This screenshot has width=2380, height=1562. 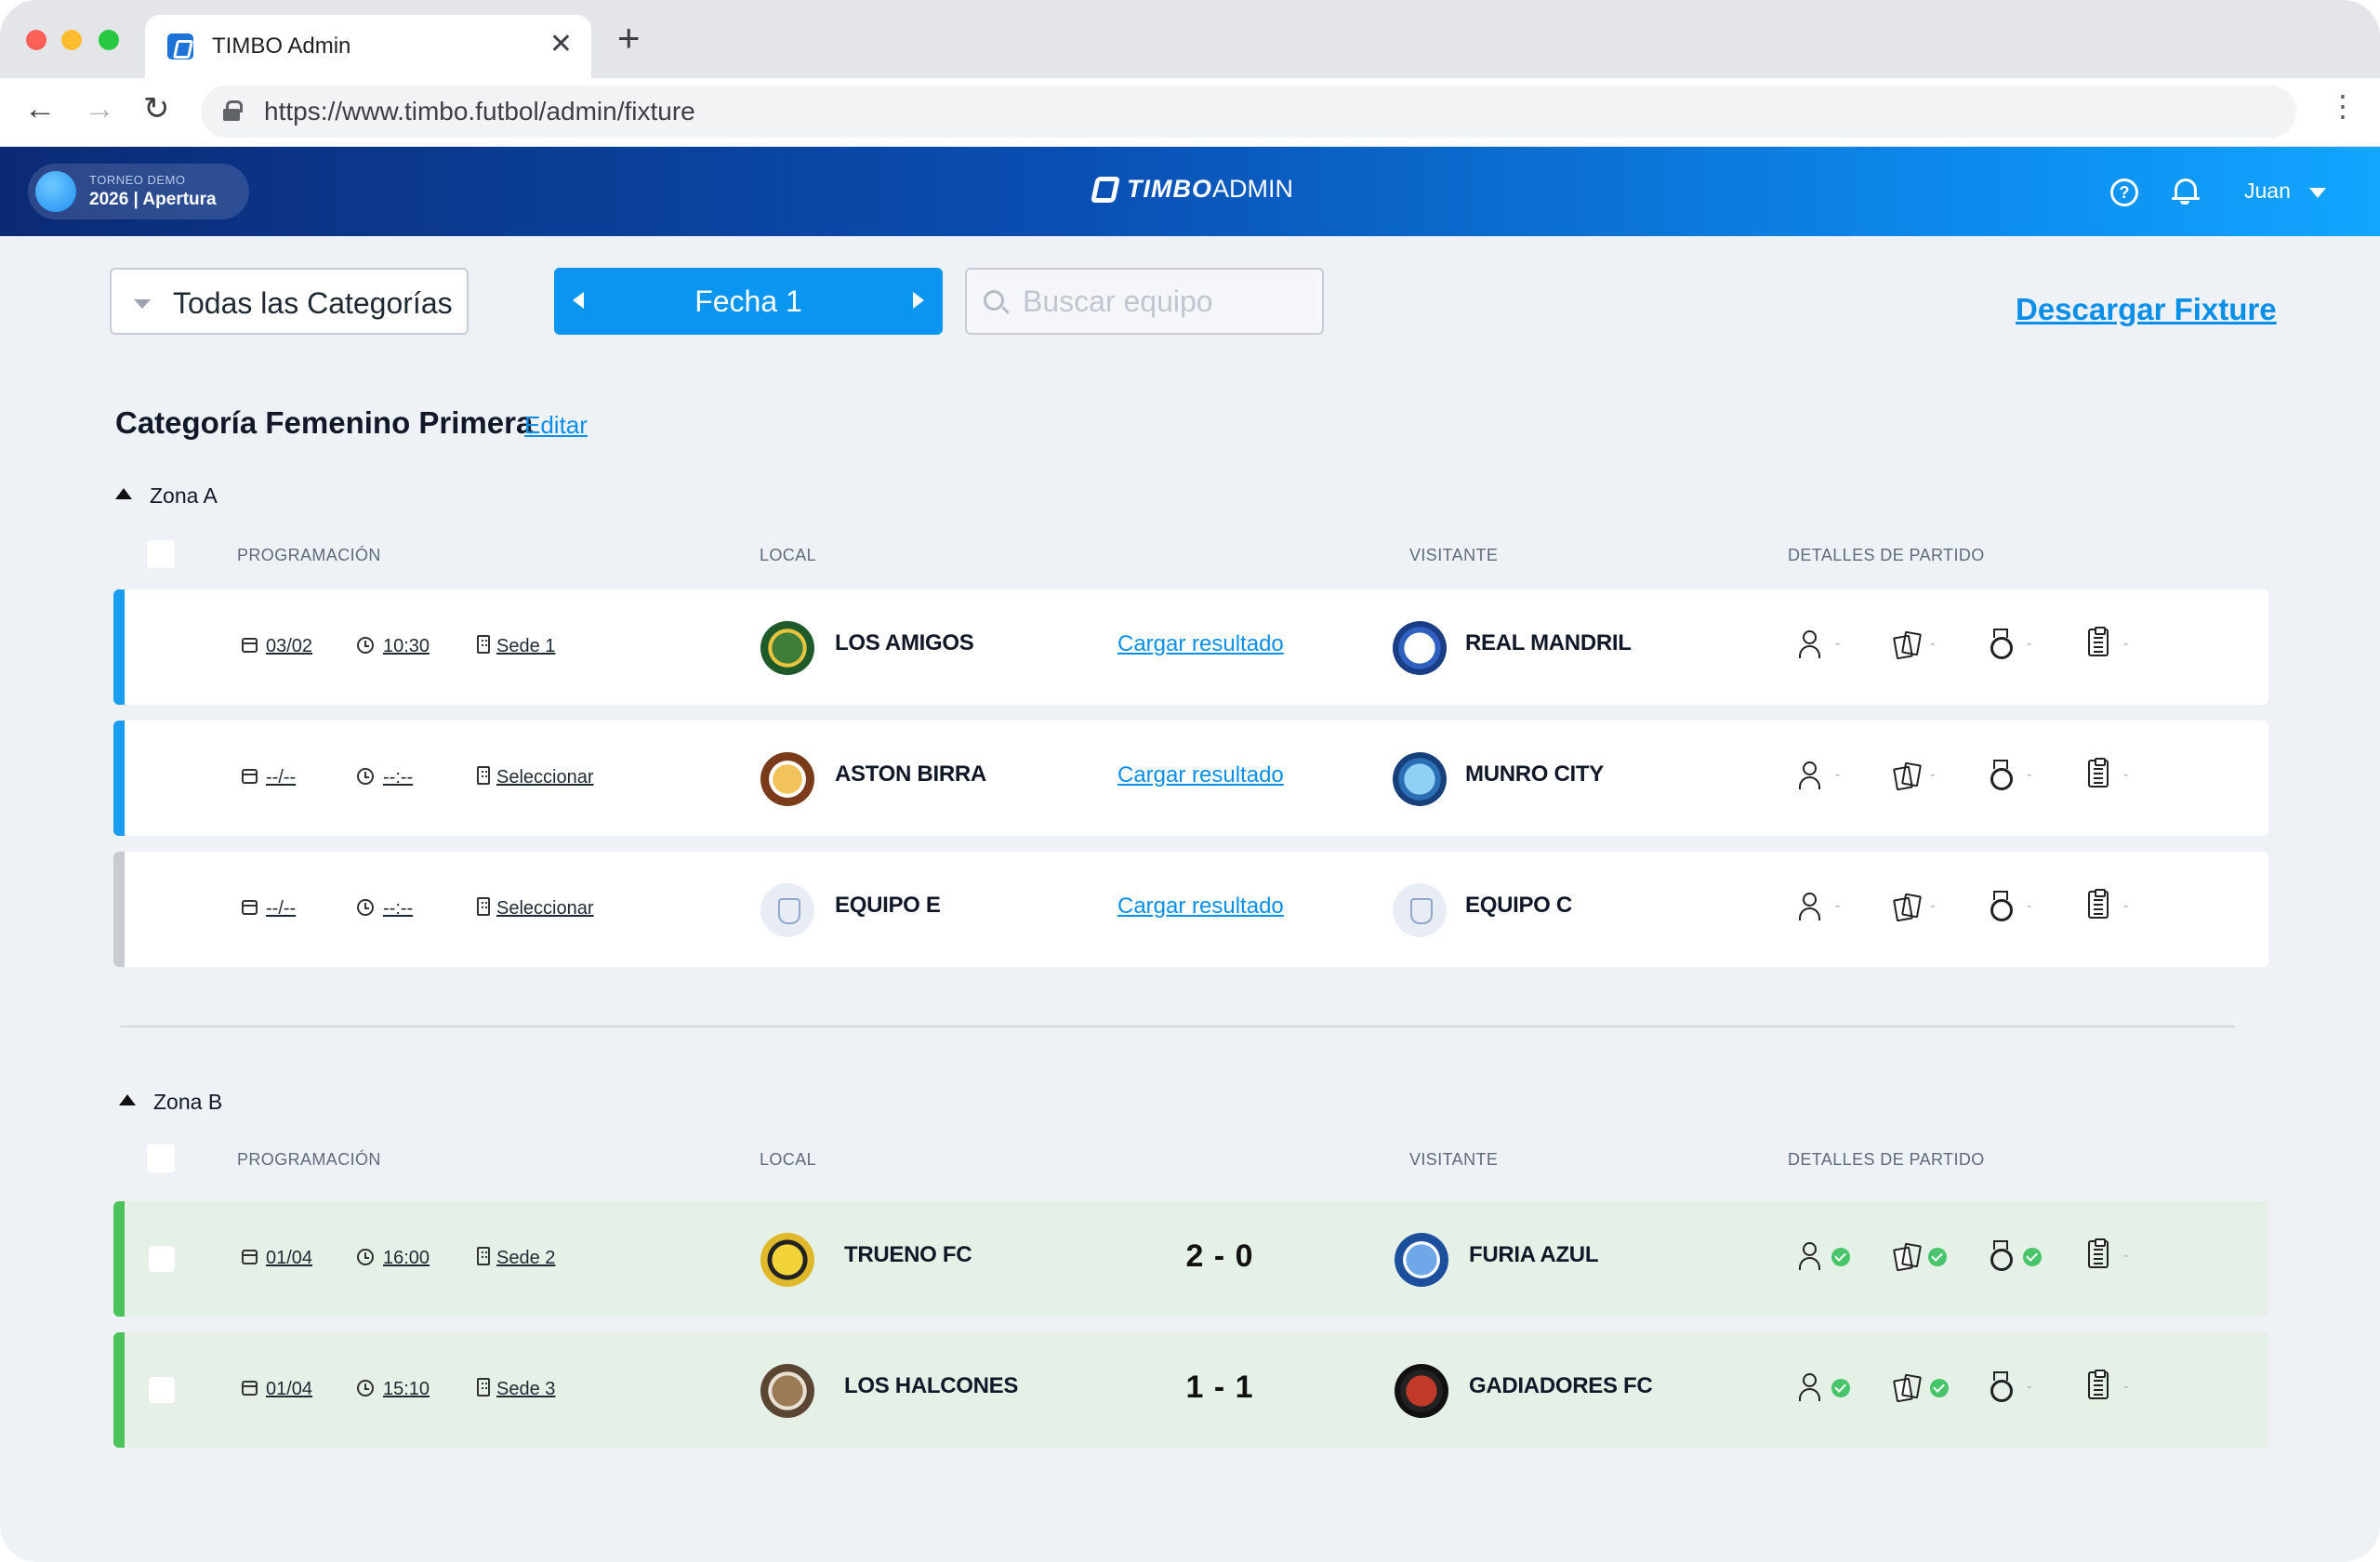 I want to click on select-all-zone-b-checkbox, so click(x=161, y=1158).